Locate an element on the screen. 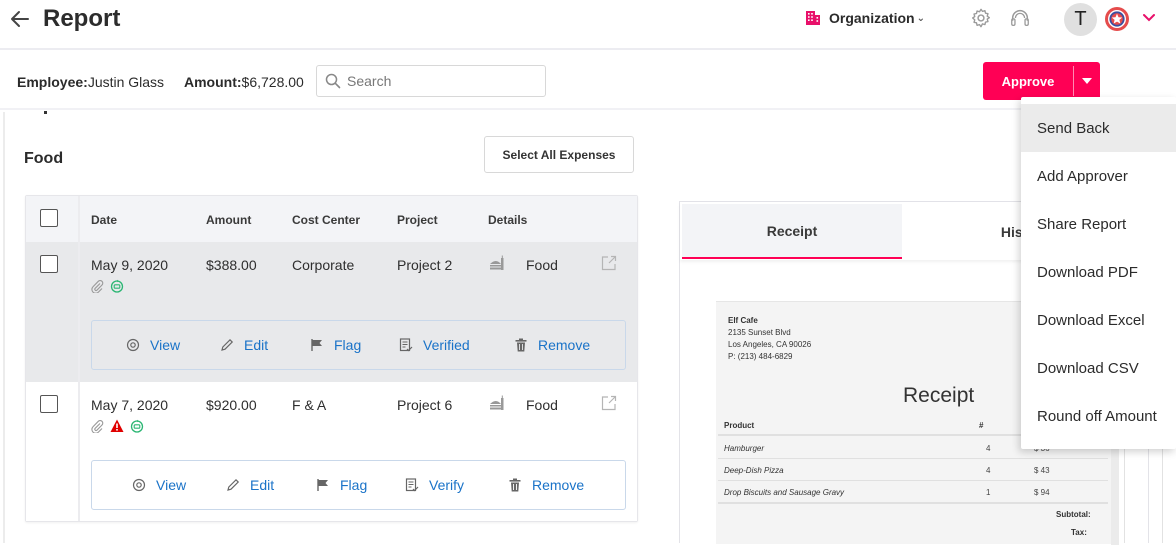  verified-button: Verified is located at coordinates (434, 345).